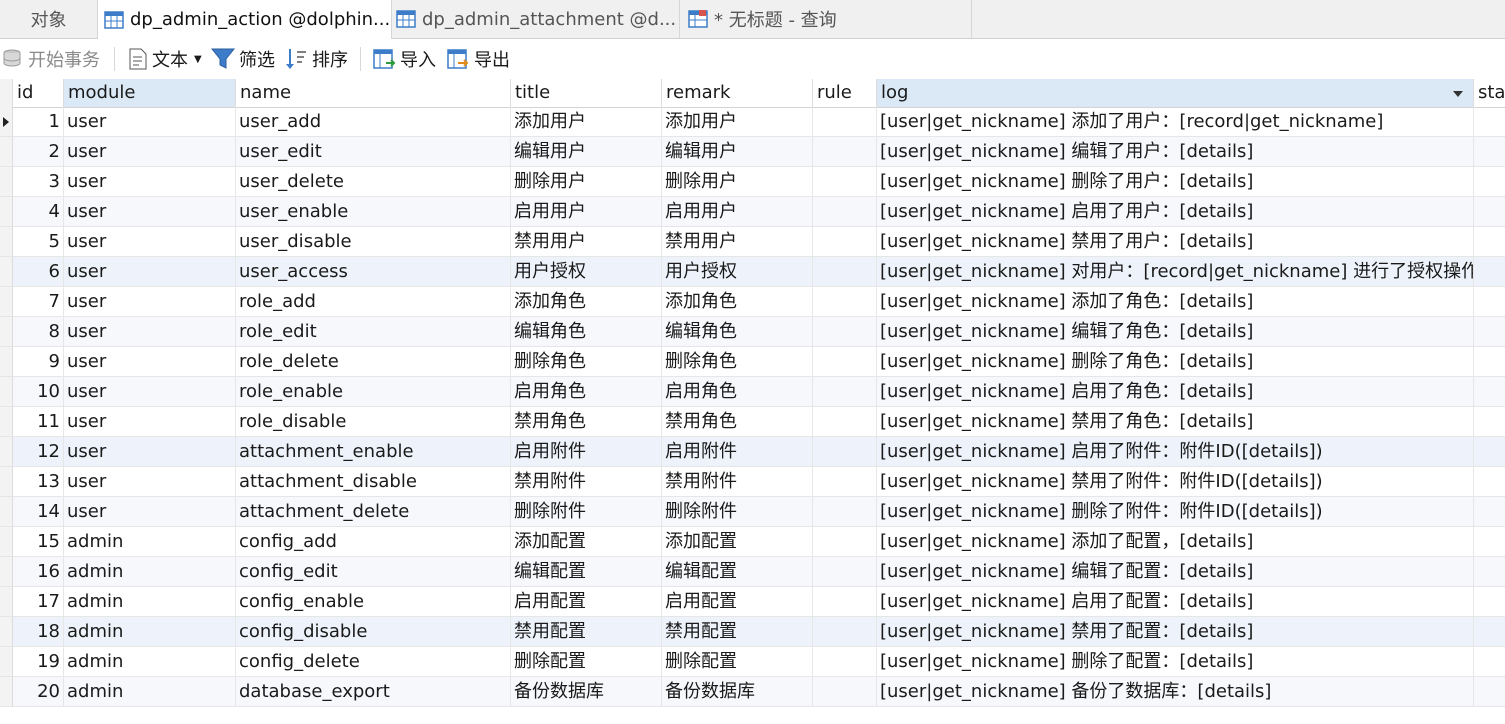  I want to click on cell-remark: 禁用用户, so click(737, 242).